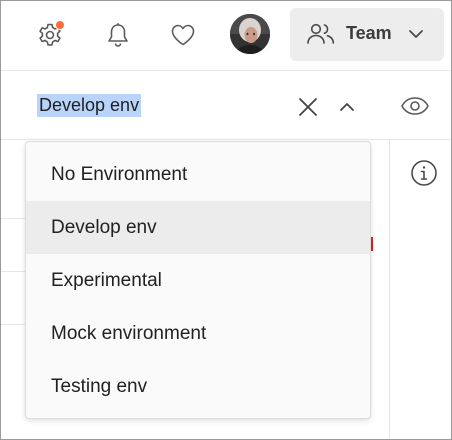 The width and height of the screenshot is (452, 440). Describe the element at coordinates (416, 35) in the screenshot. I see `chevron-down-icon` at that location.